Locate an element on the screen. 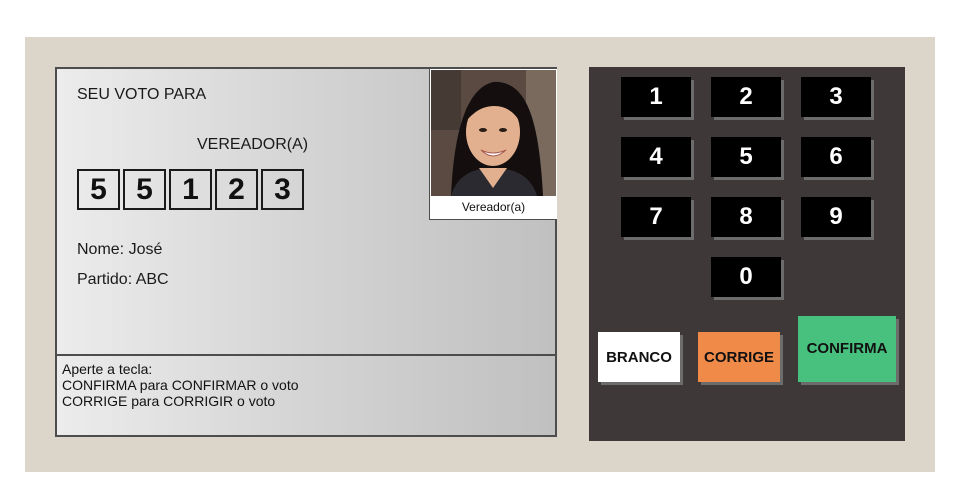 Image resolution: width=962 pixels, height=504 pixels. key-8: 8 is located at coordinates (746, 217).